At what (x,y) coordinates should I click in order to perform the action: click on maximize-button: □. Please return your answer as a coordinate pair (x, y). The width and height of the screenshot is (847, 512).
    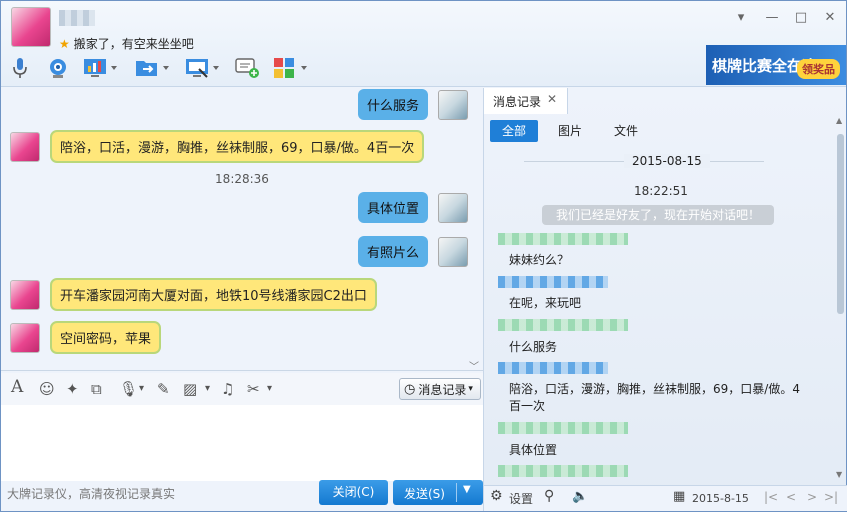
    Looking at the image, I should click on (801, 17).